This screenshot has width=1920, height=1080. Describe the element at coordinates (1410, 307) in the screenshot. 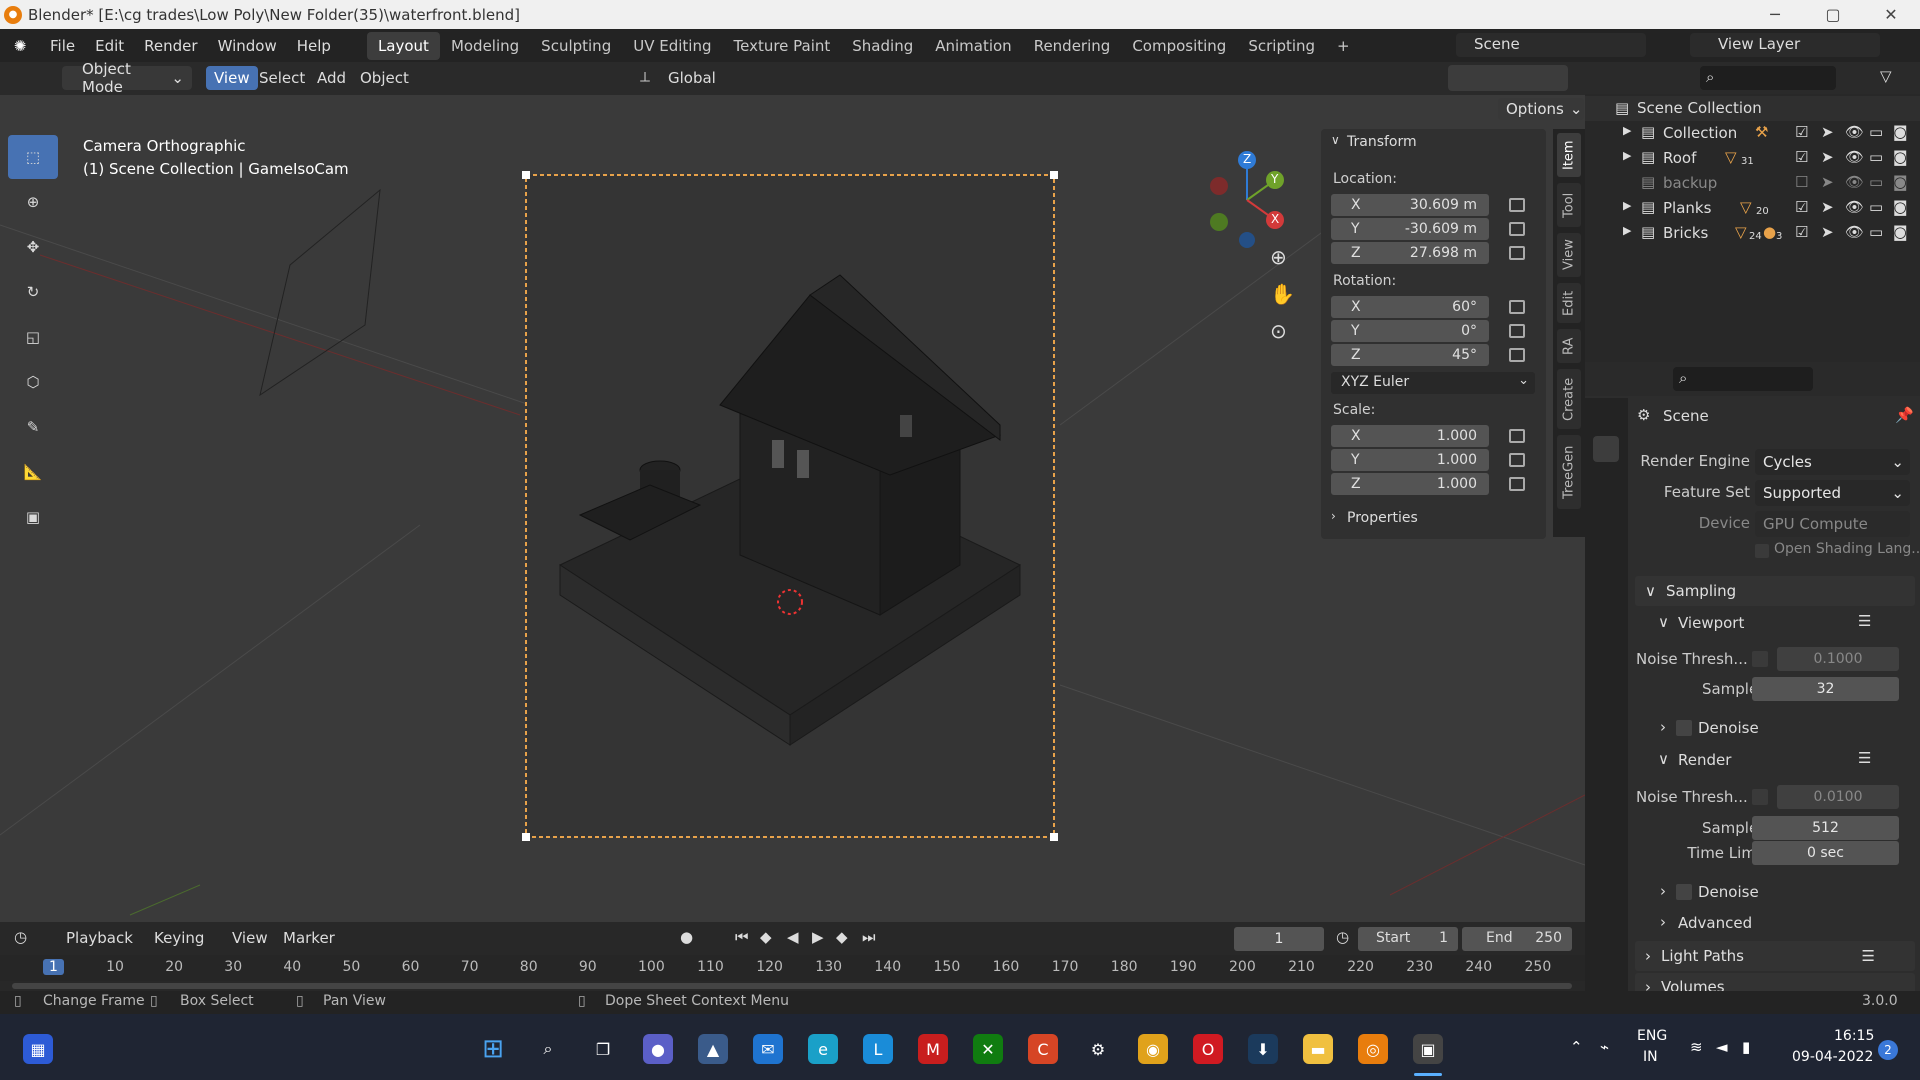

I see `rotation-x-field: X 60°` at that location.